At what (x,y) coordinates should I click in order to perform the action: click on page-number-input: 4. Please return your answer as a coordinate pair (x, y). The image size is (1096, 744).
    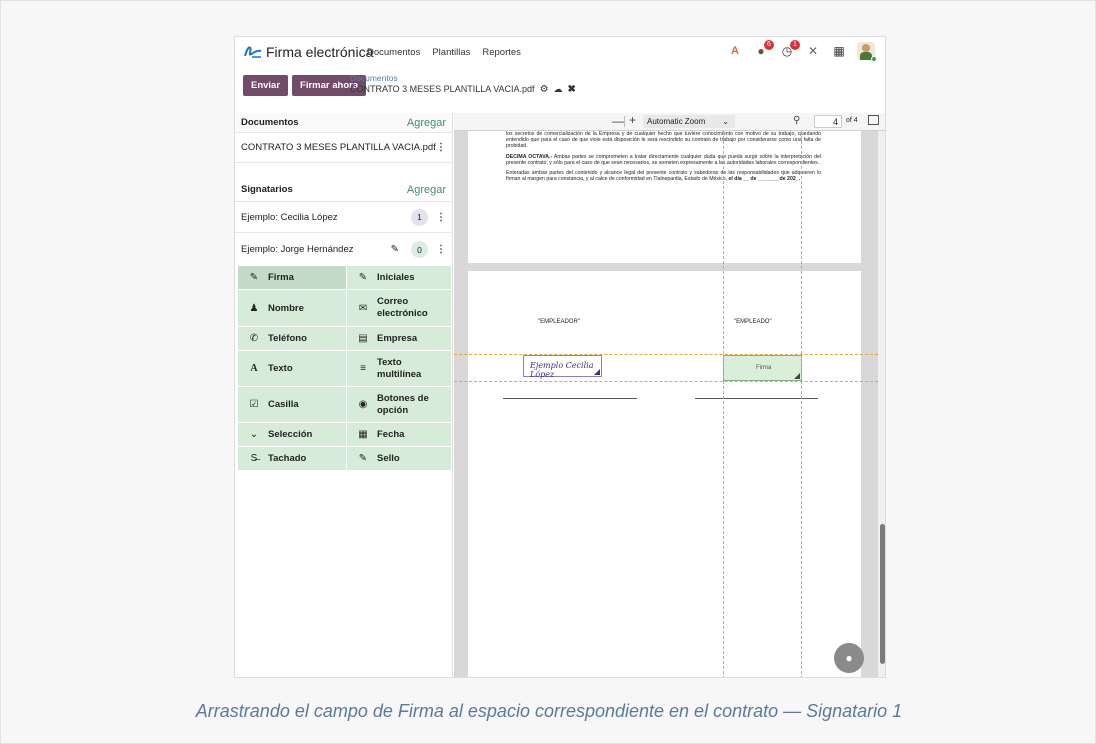
    Looking at the image, I should click on (828, 121).